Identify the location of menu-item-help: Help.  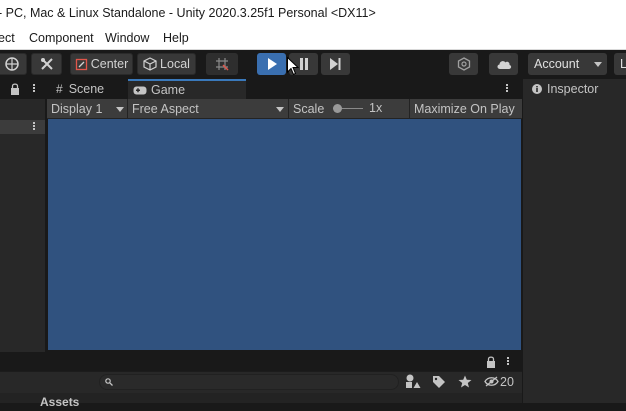
(176, 38).